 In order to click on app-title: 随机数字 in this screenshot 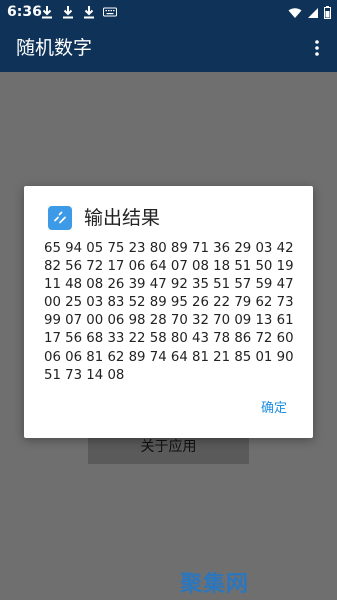, I will do `click(54, 48)`.